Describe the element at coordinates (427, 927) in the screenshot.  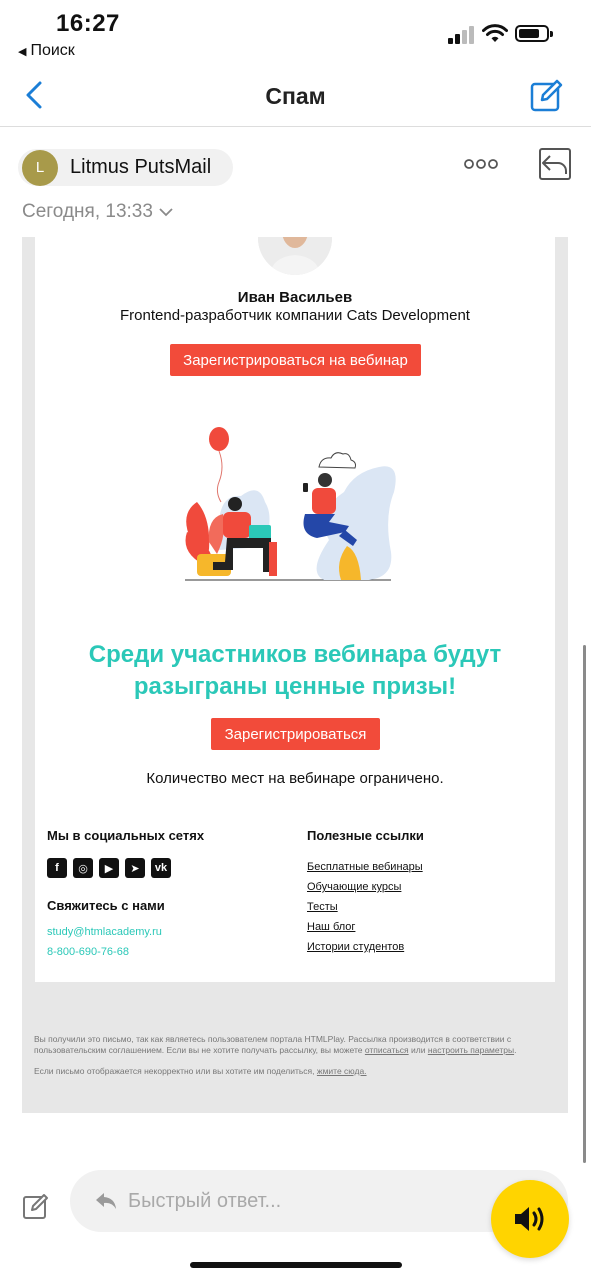
I see `useful-link-blog: Наш блог` at that location.